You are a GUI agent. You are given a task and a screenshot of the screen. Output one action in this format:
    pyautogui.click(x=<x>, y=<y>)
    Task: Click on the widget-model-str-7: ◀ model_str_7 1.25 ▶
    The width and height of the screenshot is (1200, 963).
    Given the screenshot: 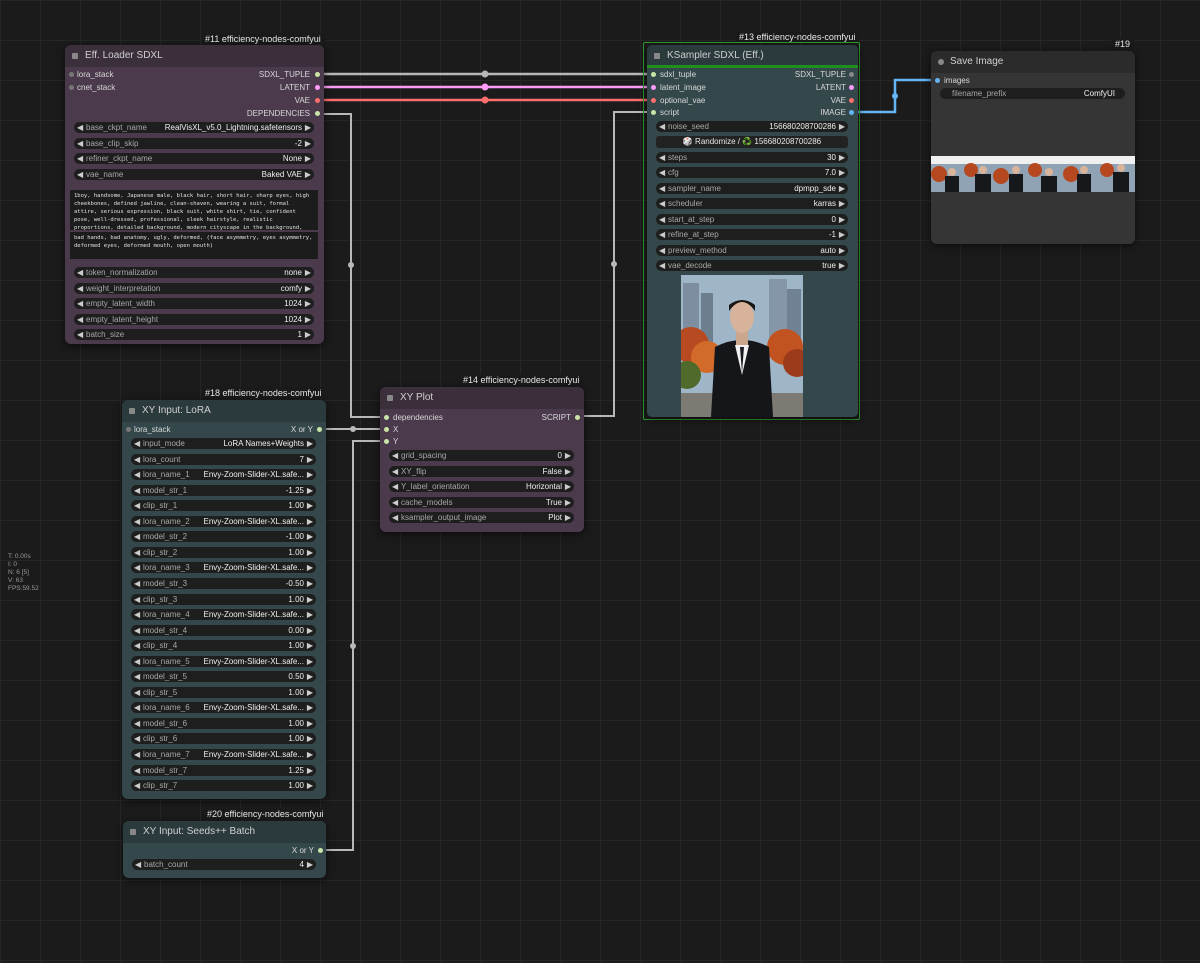 What is the action you would take?
    pyautogui.click(x=223, y=770)
    